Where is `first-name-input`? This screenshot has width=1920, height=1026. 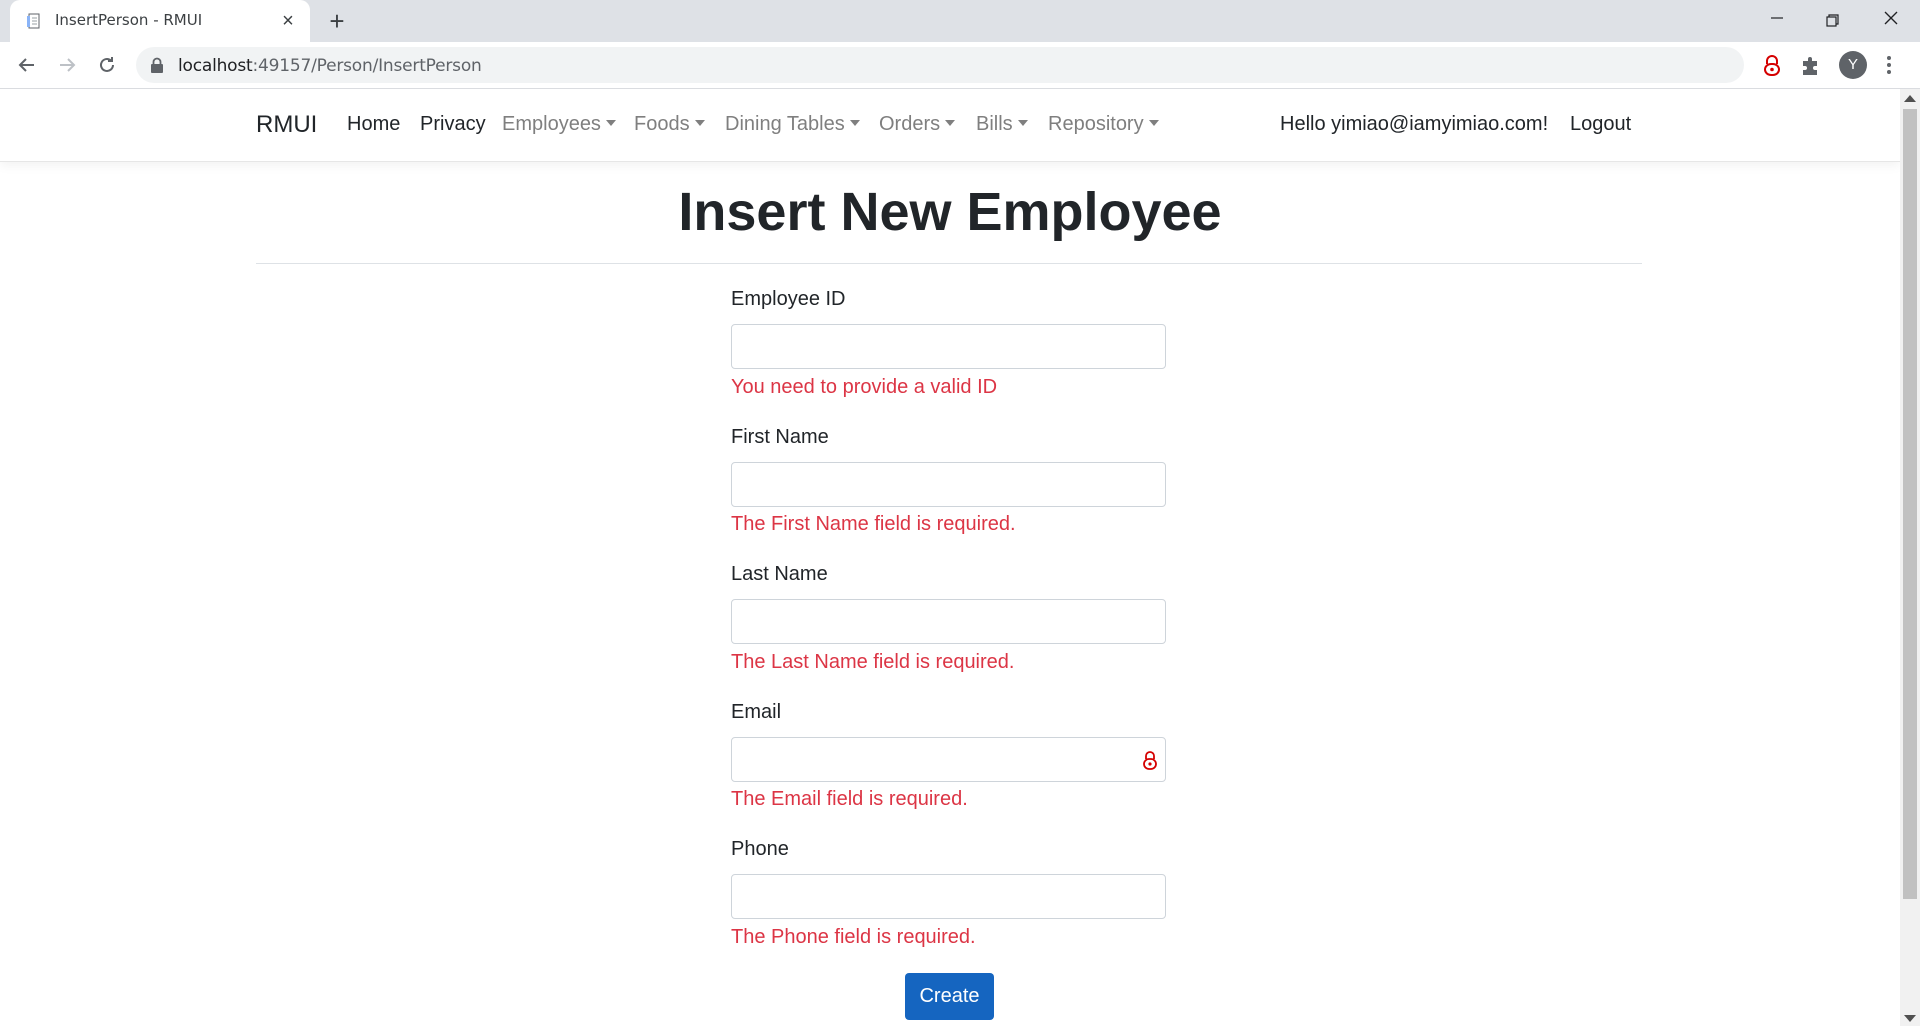 first-name-input is located at coordinates (948, 484).